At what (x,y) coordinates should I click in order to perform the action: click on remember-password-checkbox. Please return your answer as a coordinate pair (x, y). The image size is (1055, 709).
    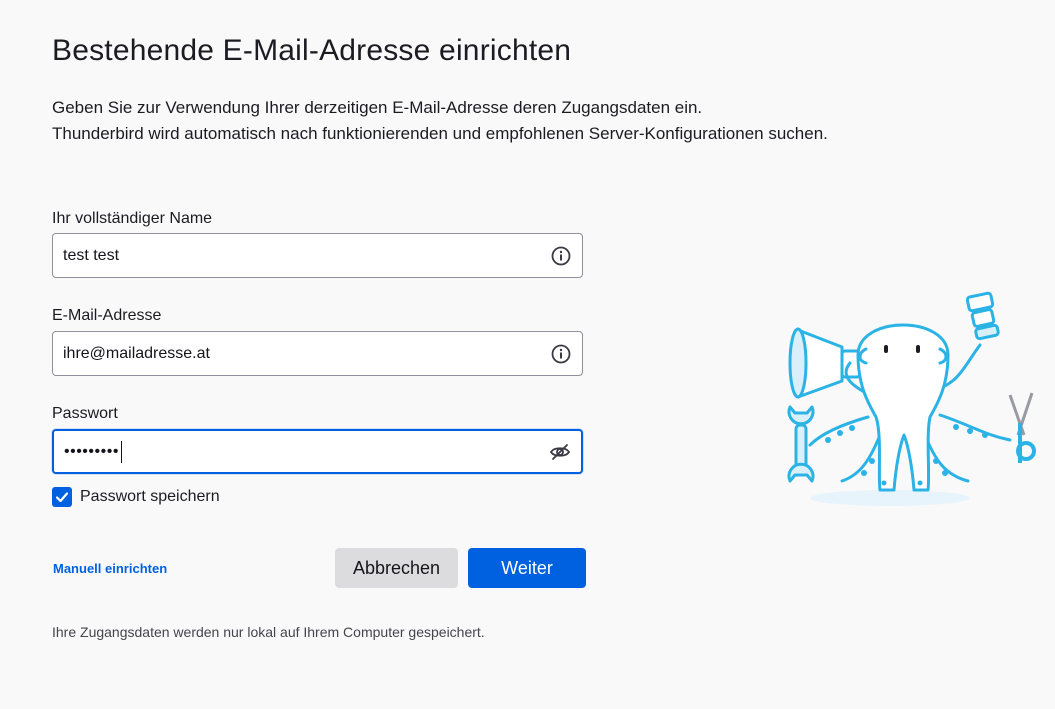
    Looking at the image, I should click on (62, 497).